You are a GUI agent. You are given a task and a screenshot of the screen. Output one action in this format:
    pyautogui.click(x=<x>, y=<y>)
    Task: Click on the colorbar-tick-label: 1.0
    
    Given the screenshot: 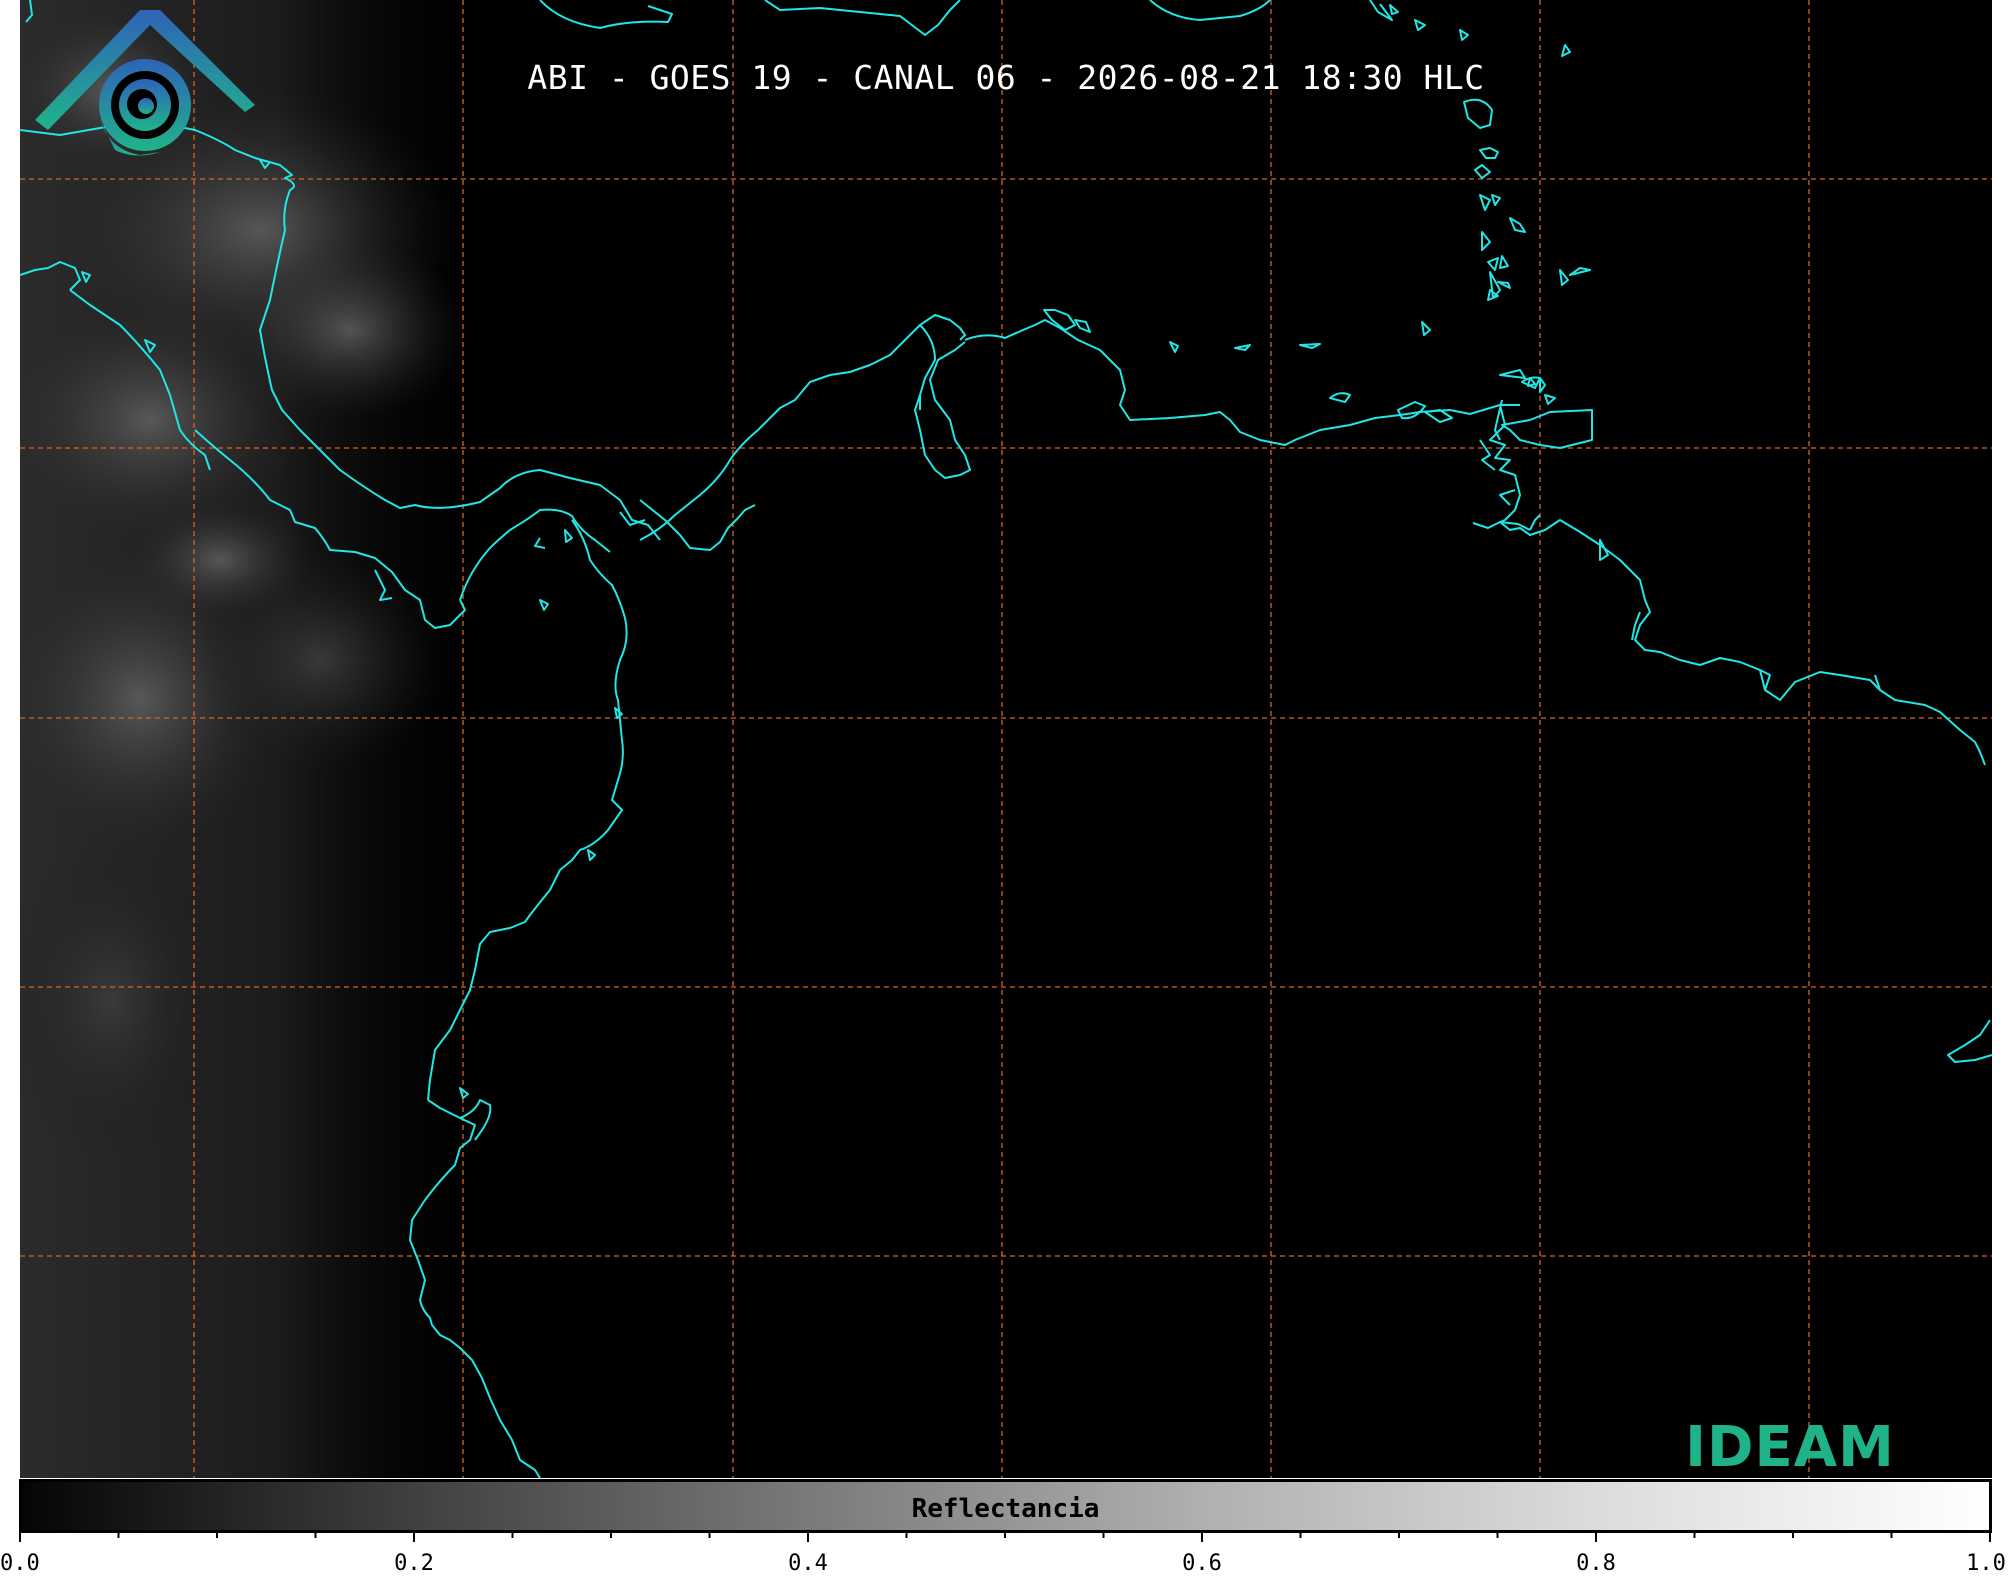 What is the action you would take?
    pyautogui.click(x=1986, y=1563)
    